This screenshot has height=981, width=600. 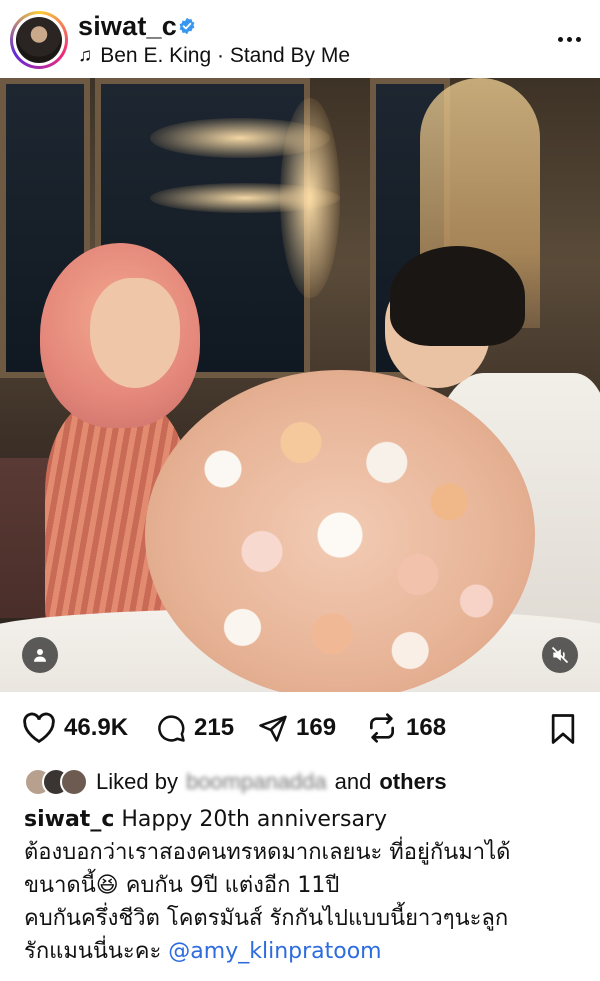 I want to click on like-button: 46.9K, so click(x=75, y=728).